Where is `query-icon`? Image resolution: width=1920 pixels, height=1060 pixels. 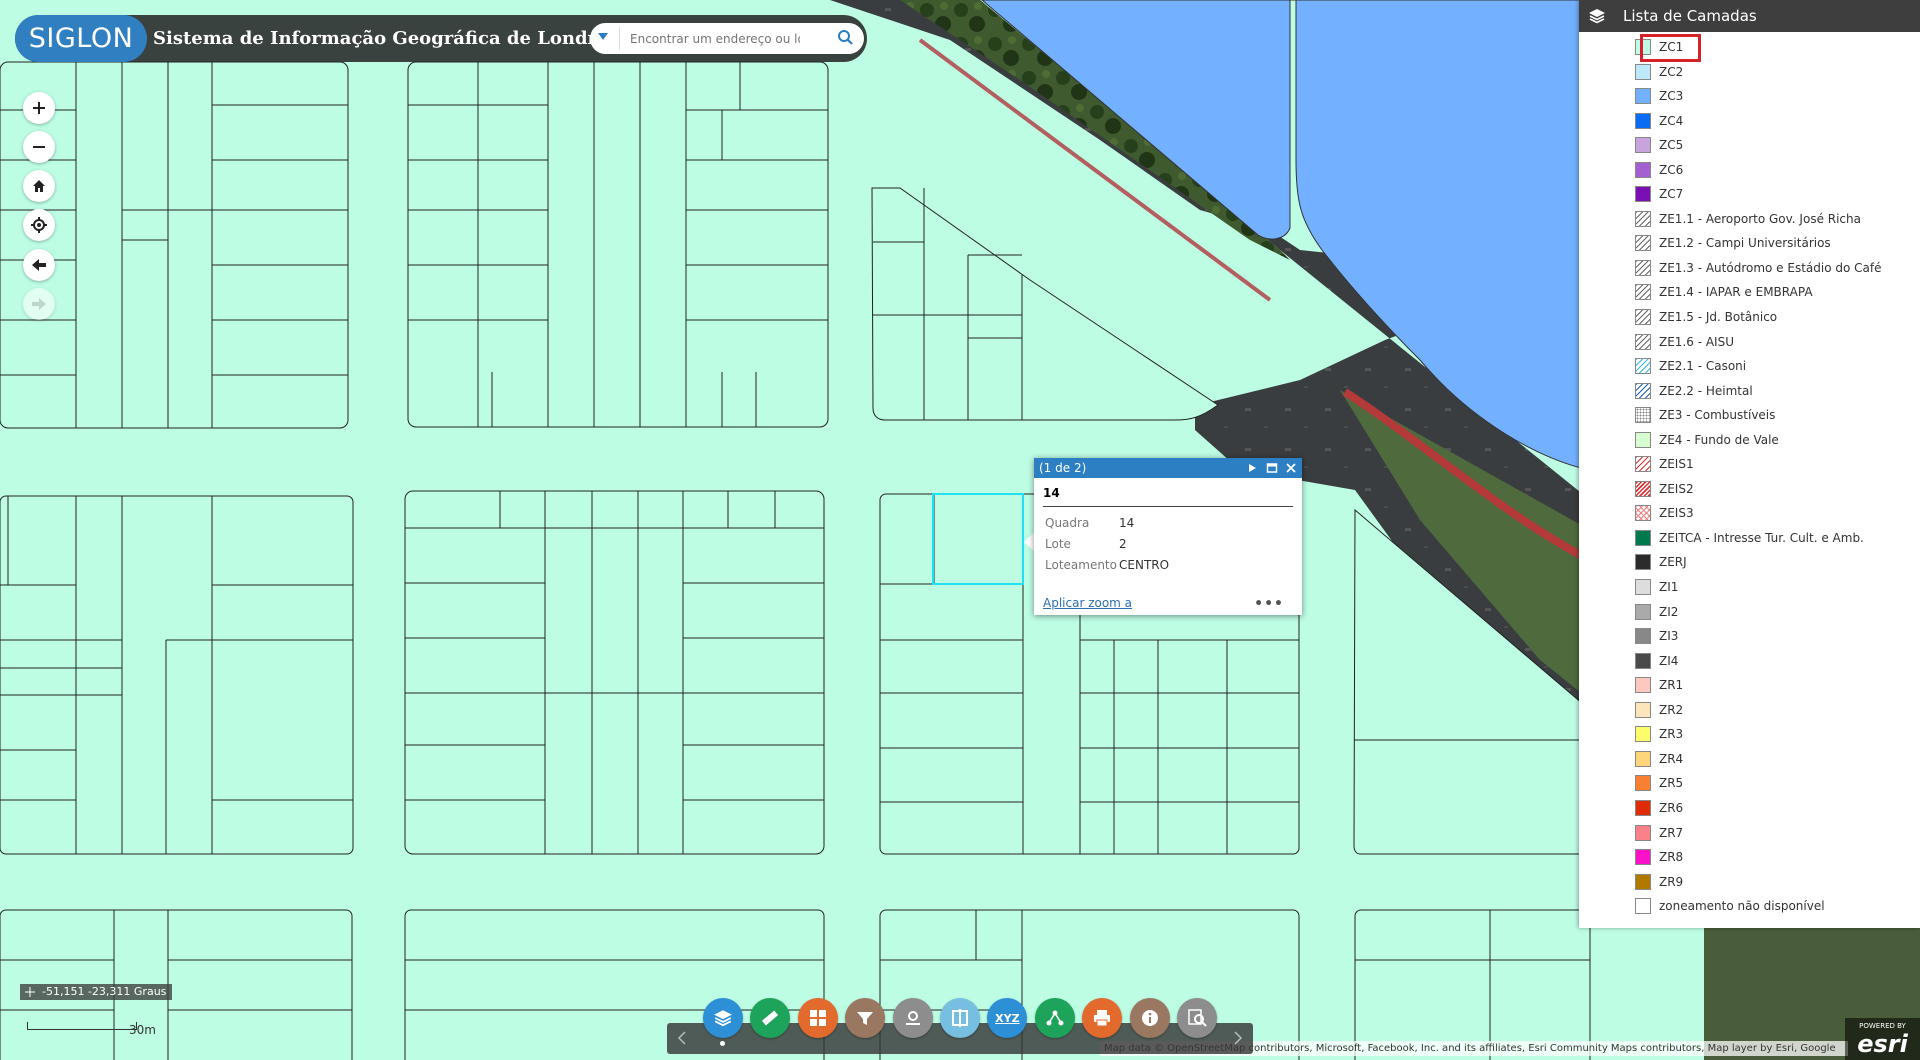
query-icon is located at coordinates (1197, 1018).